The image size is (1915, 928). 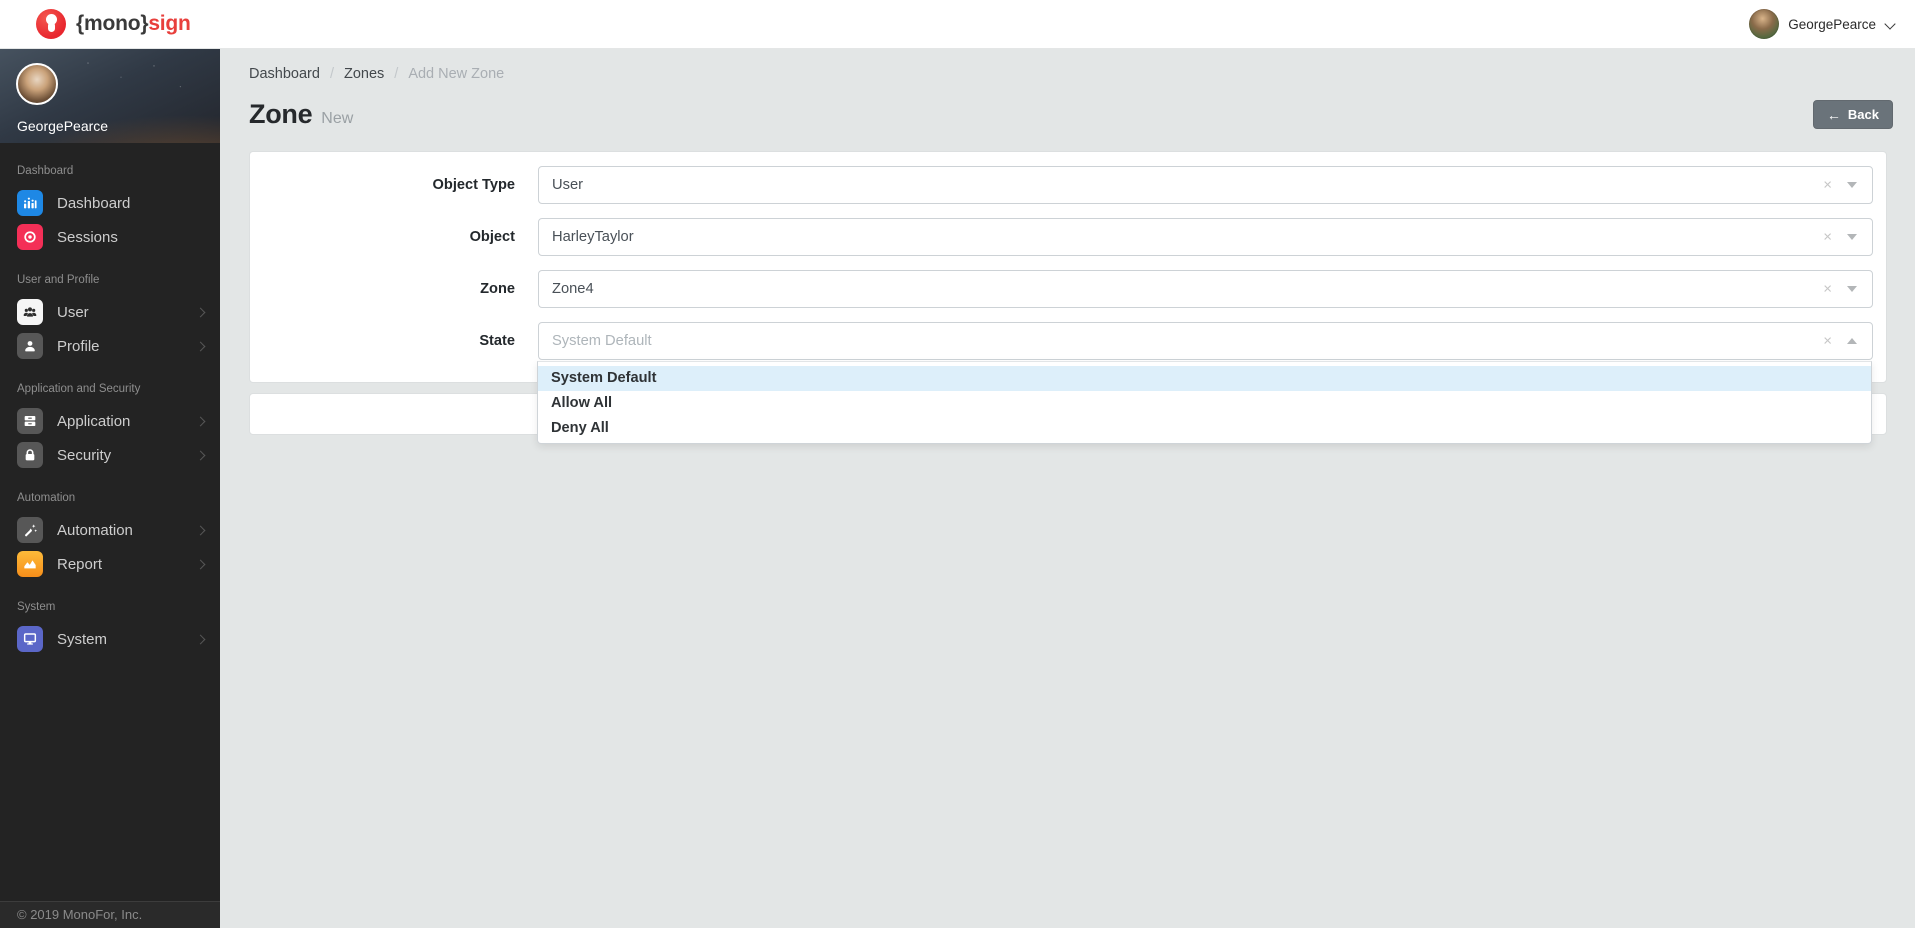 I want to click on nav-section-automation: Automation, so click(x=46, y=498).